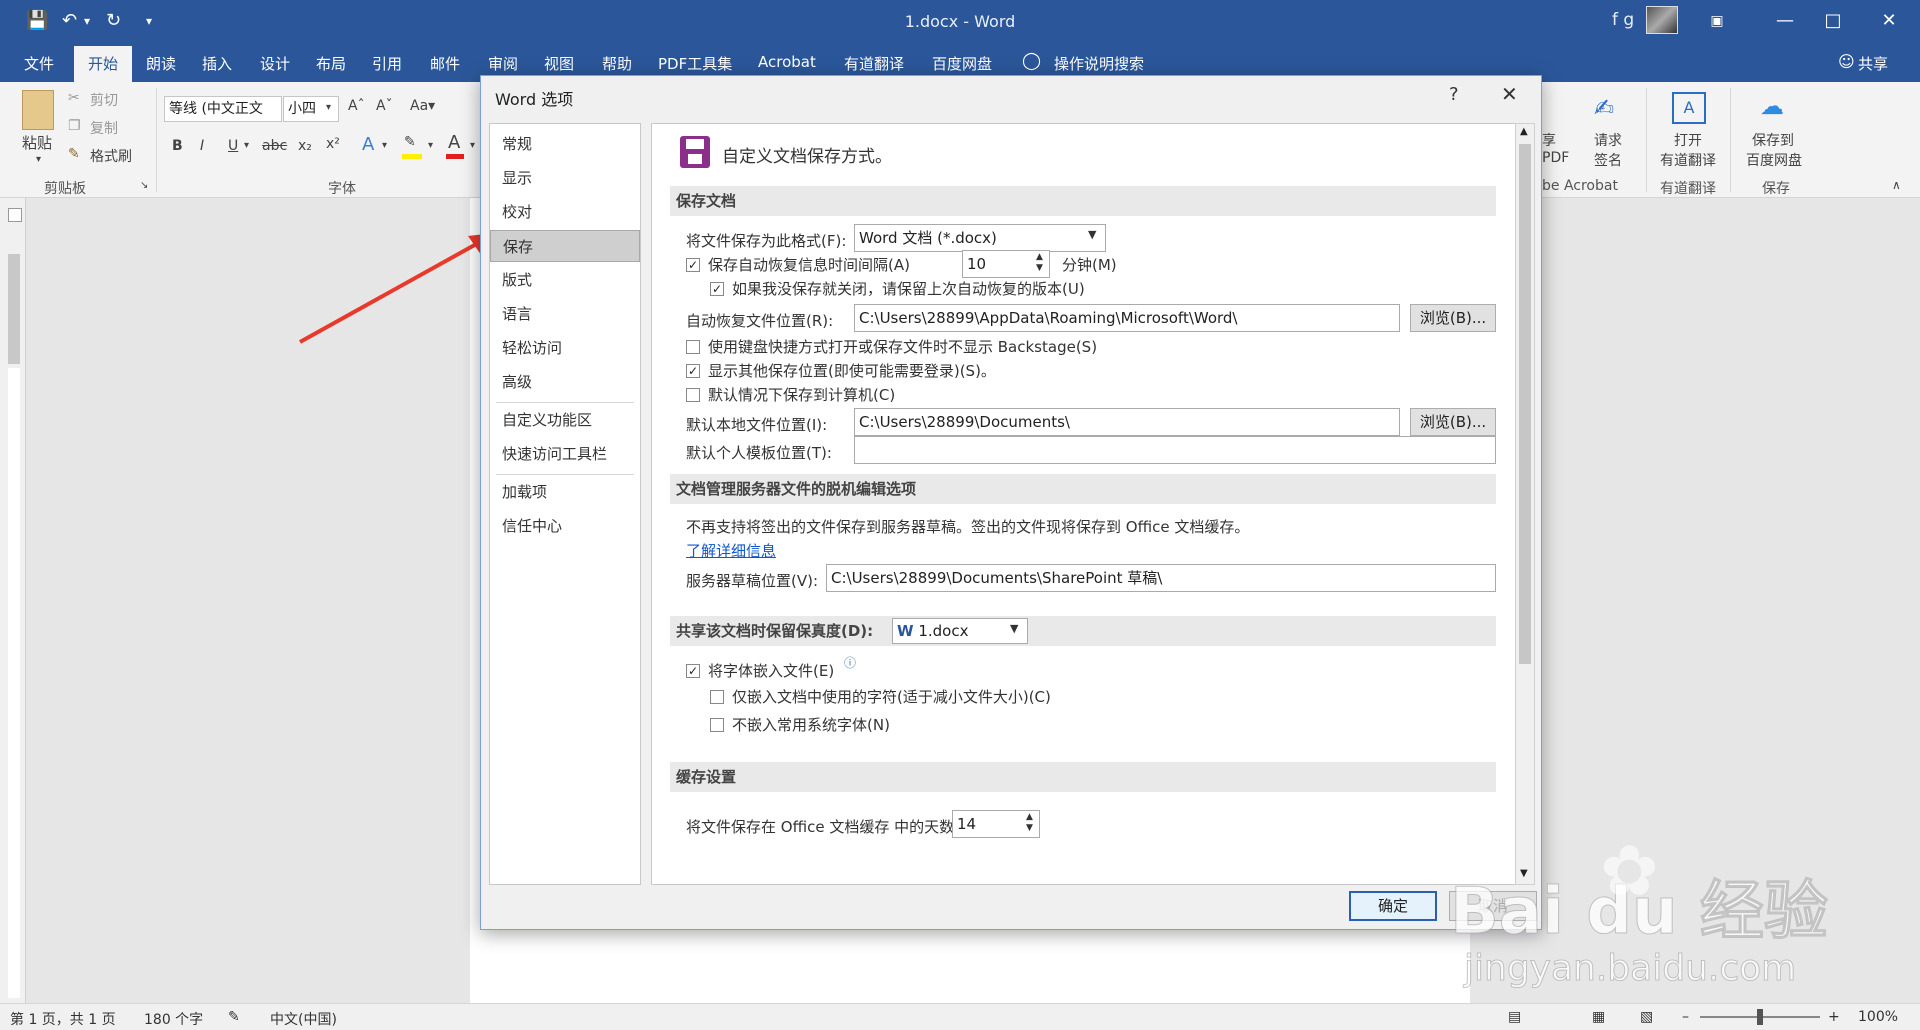  I want to click on font-color-dropdown-icon: ▾, so click(472, 145).